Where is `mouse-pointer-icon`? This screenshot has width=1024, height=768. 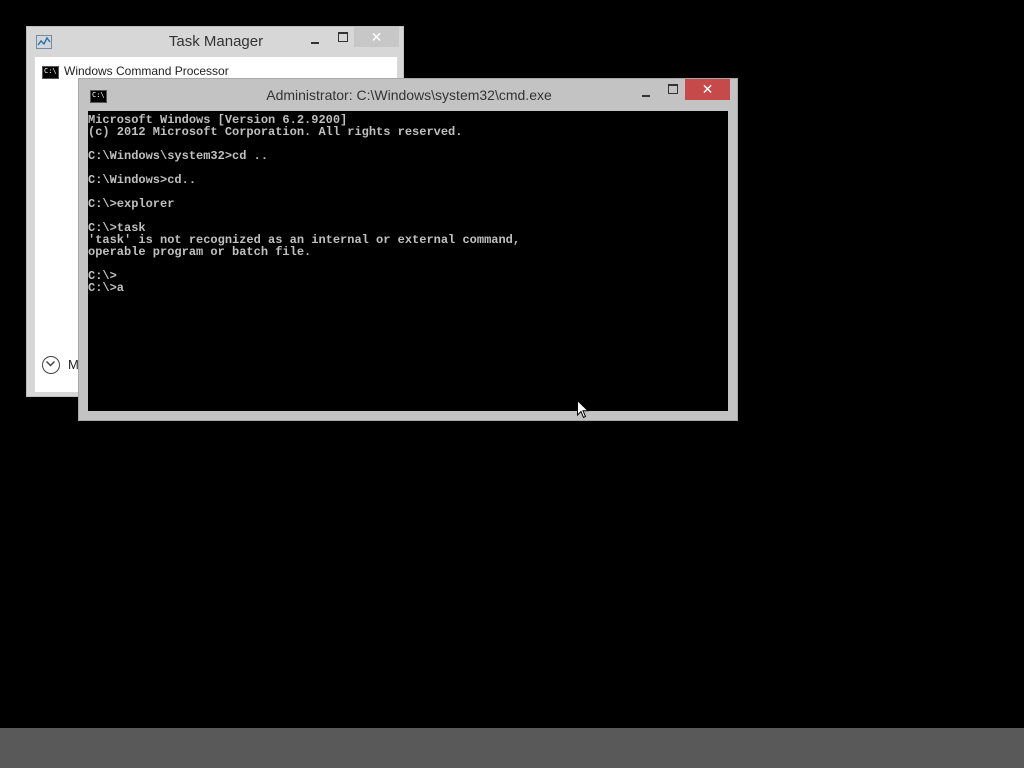
mouse-pointer-icon is located at coordinates (583, 411).